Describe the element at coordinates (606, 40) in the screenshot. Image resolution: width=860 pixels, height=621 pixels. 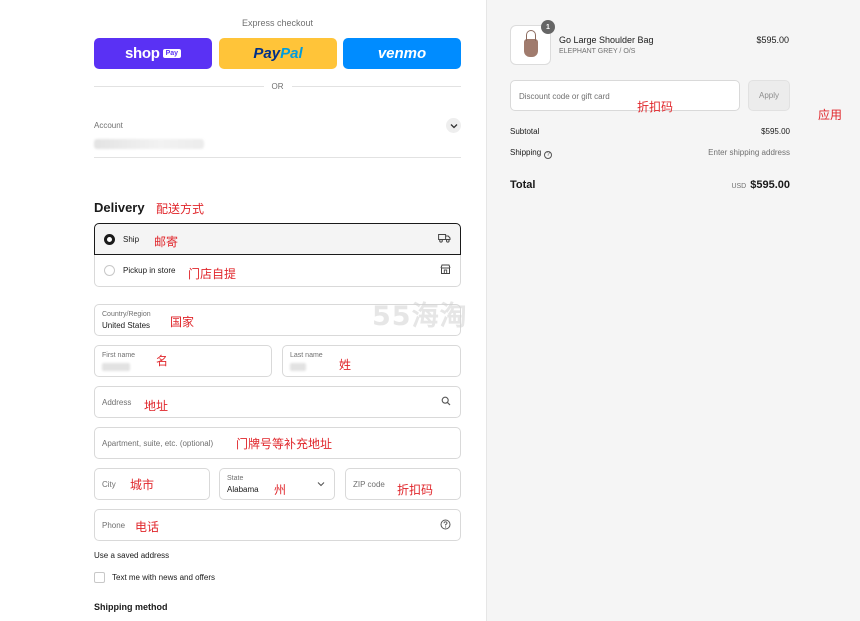
I see `product-name: Go Large Shoulder Bag` at that location.